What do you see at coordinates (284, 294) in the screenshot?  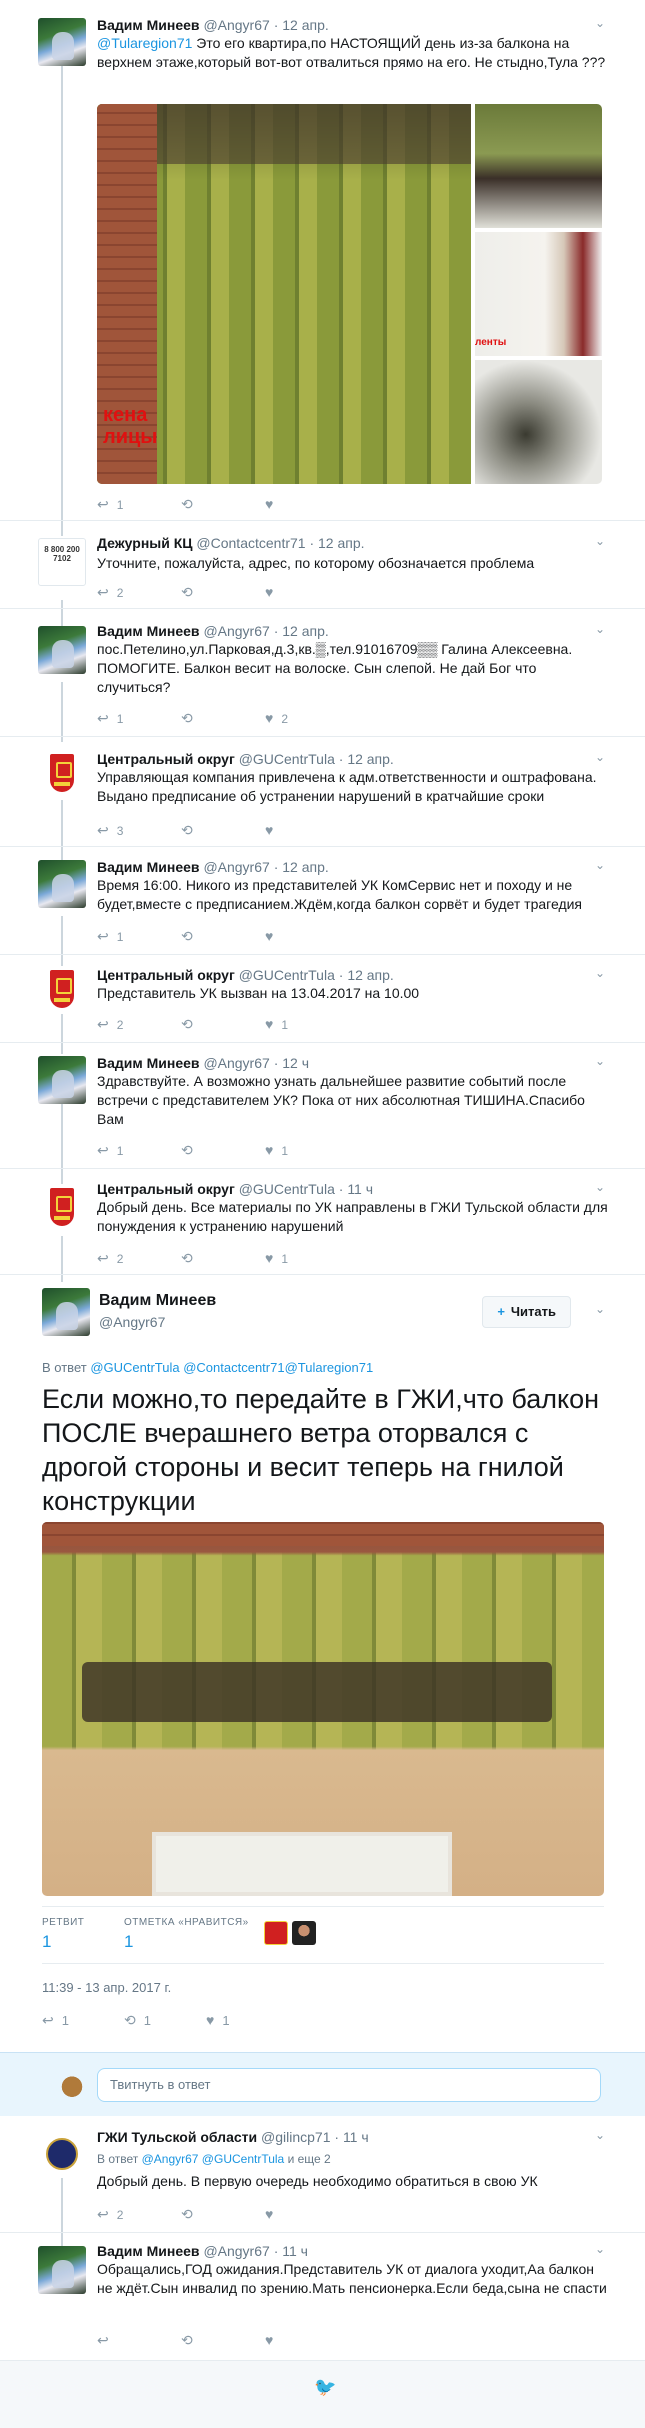 I see `tweet-photo-main: кена лицы` at bounding box center [284, 294].